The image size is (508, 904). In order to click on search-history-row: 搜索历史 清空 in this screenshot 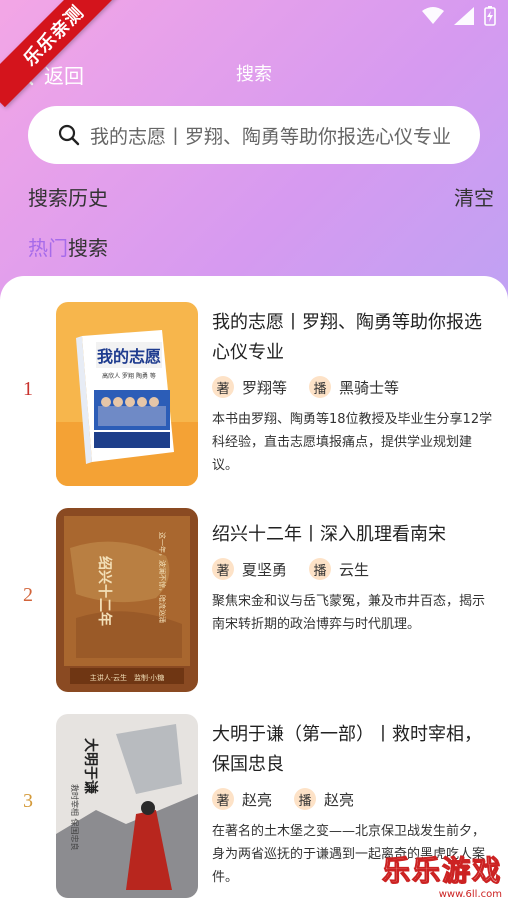, I will do `click(261, 196)`.